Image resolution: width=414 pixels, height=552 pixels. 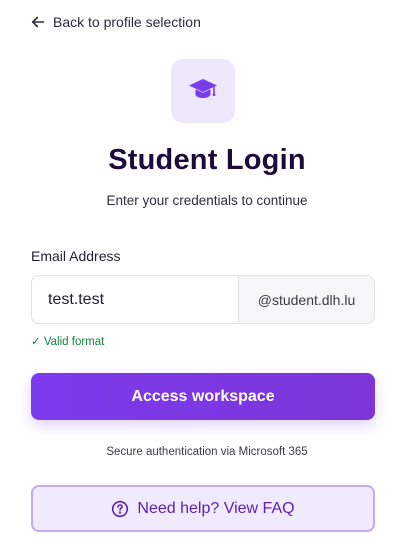 I want to click on validation-message: ✓ Valid format, so click(x=68, y=342).